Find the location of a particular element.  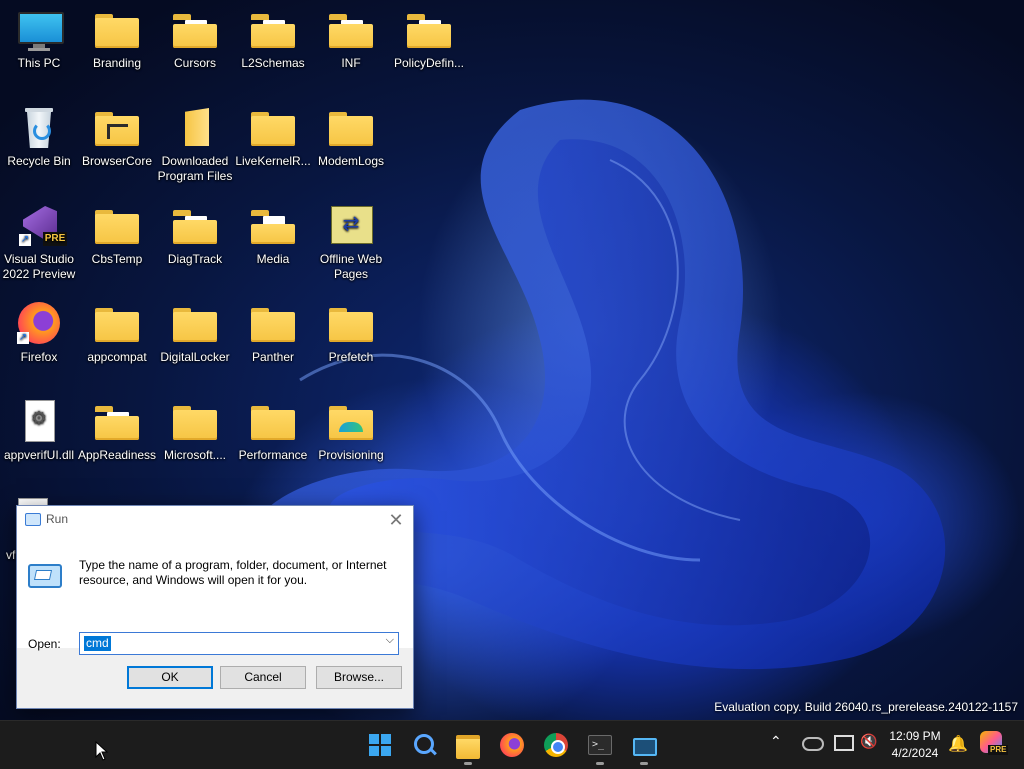

desktop-icon-l2schemas: L2Schemas is located at coordinates (273, 39).